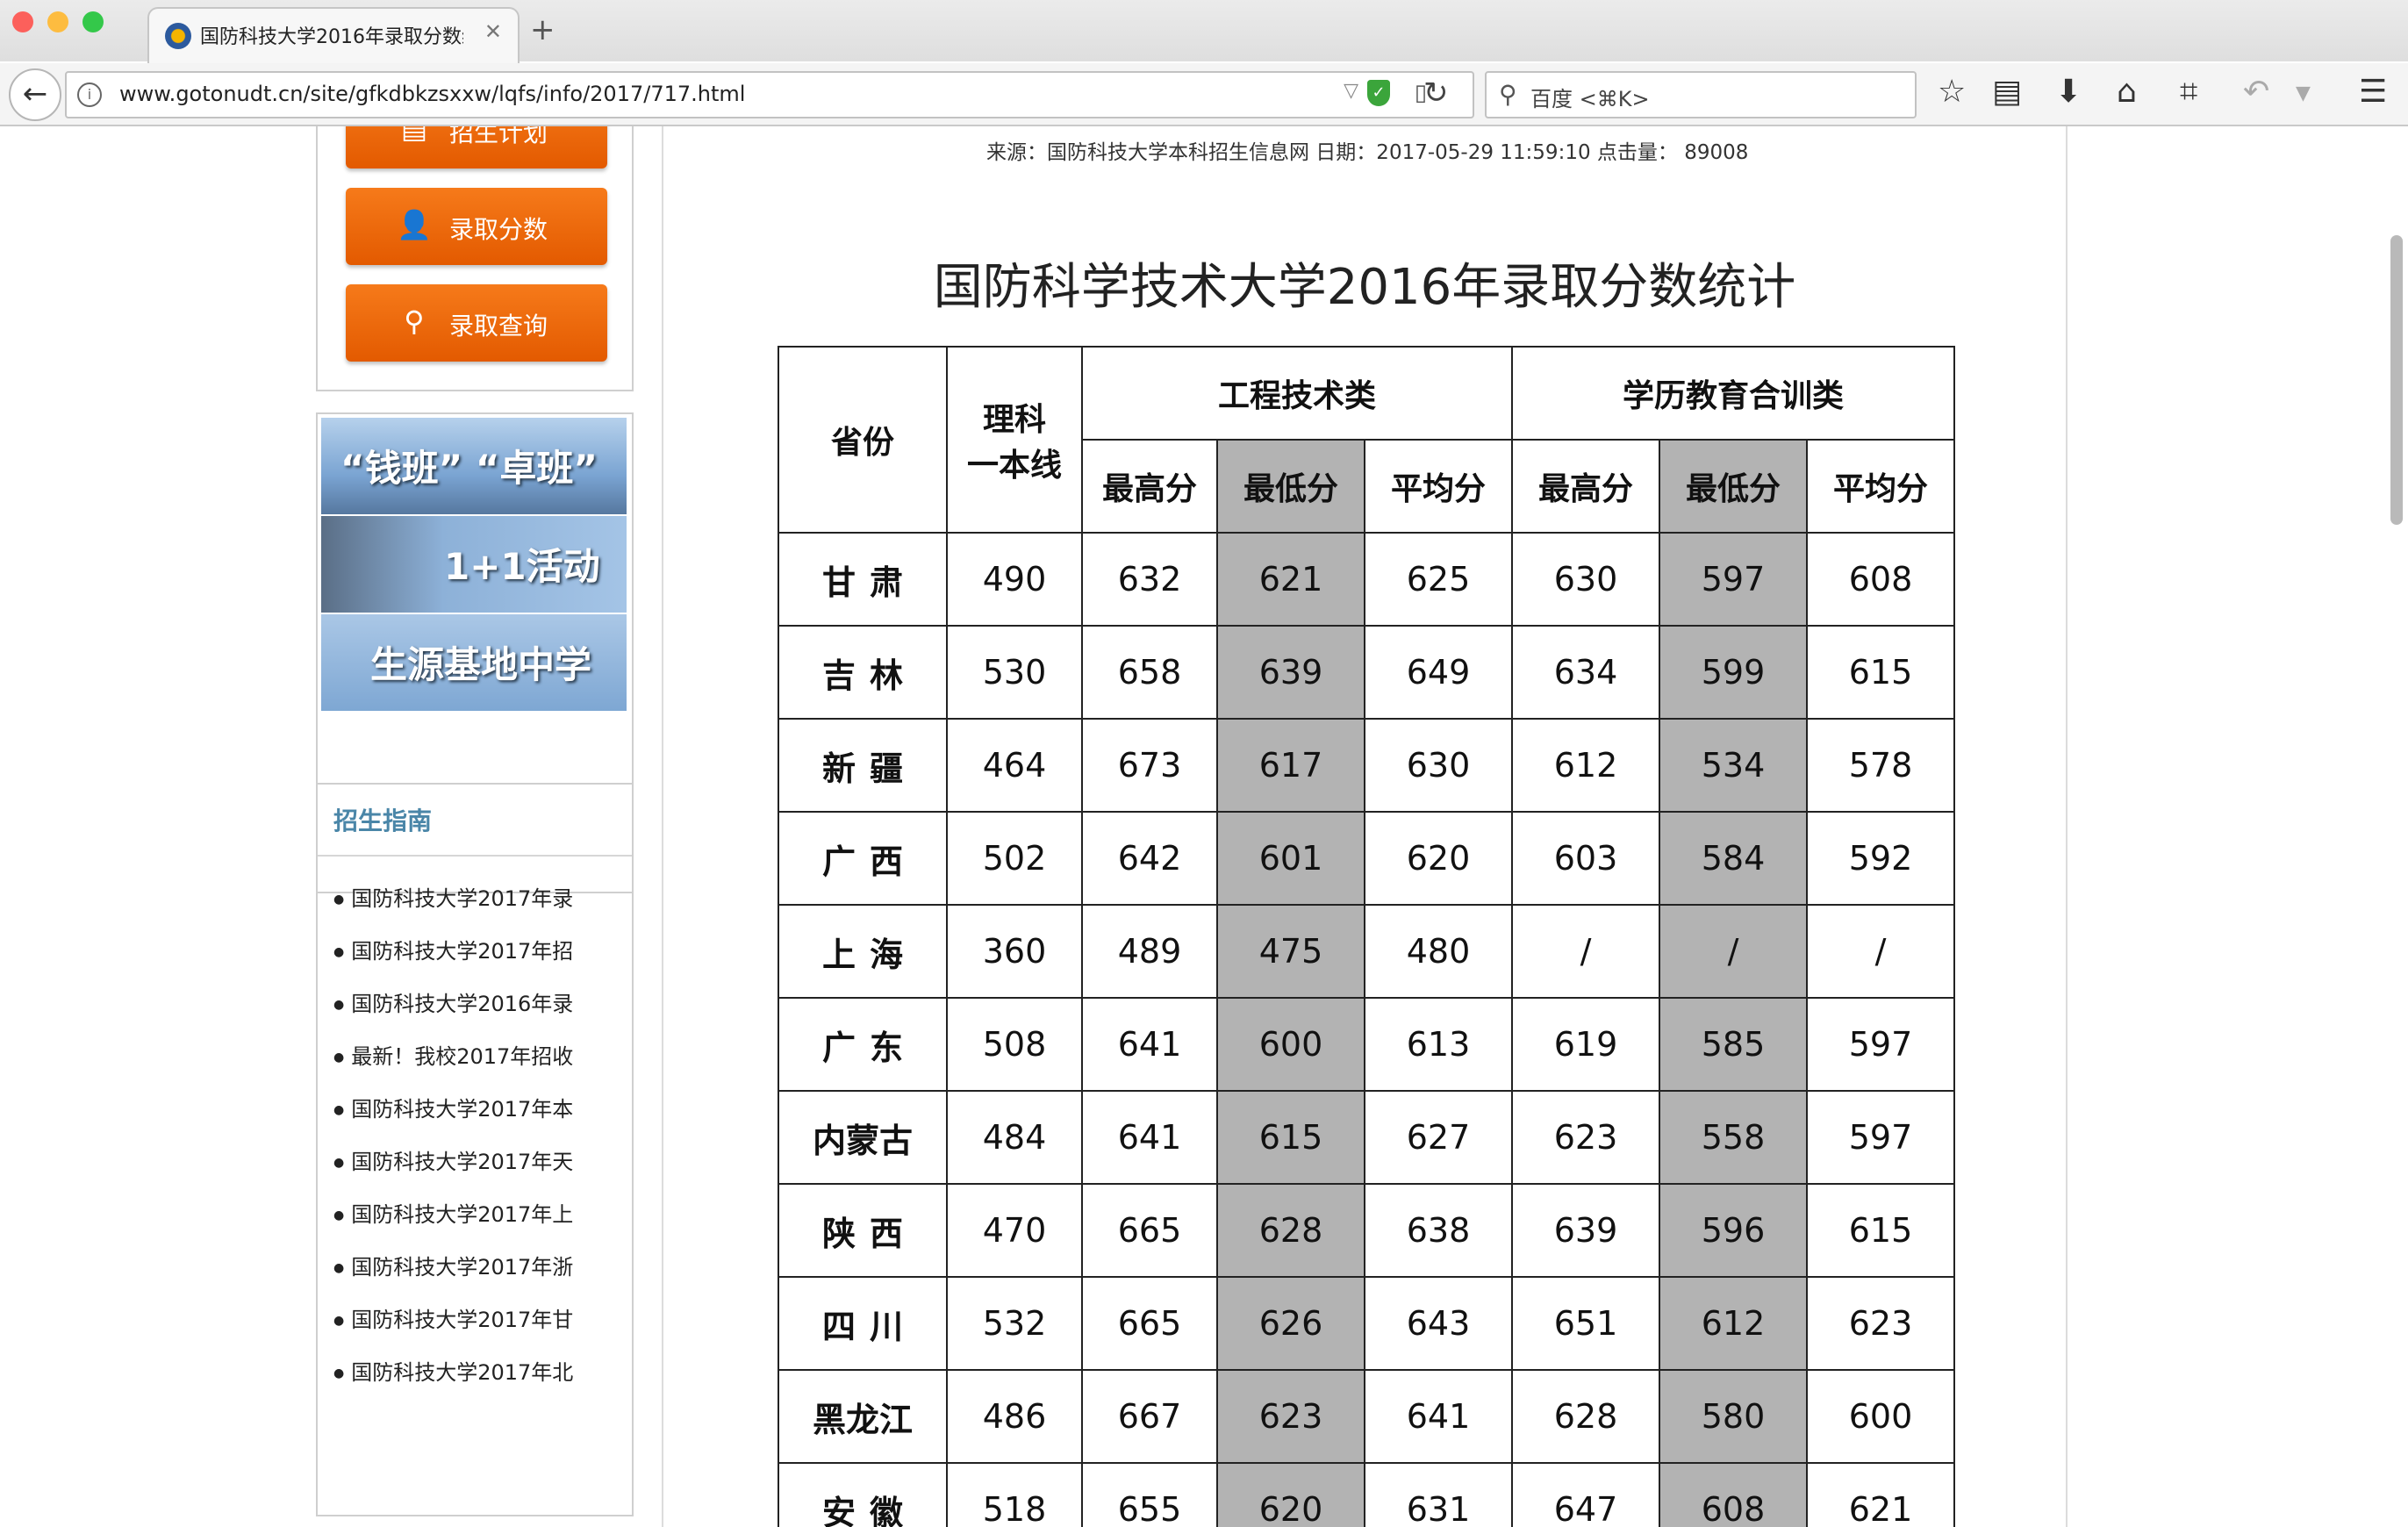  Describe the element at coordinates (178, 36) in the screenshot. I see `favicon-icon` at that location.